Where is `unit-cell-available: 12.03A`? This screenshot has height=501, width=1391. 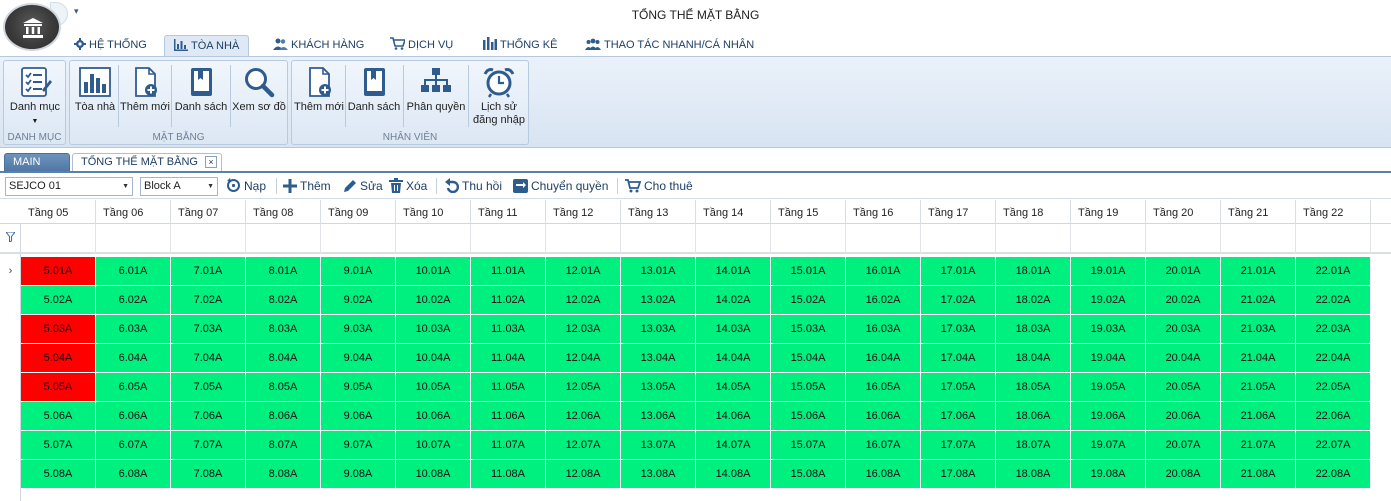 unit-cell-available: 12.03A is located at coordinates (583, 329).